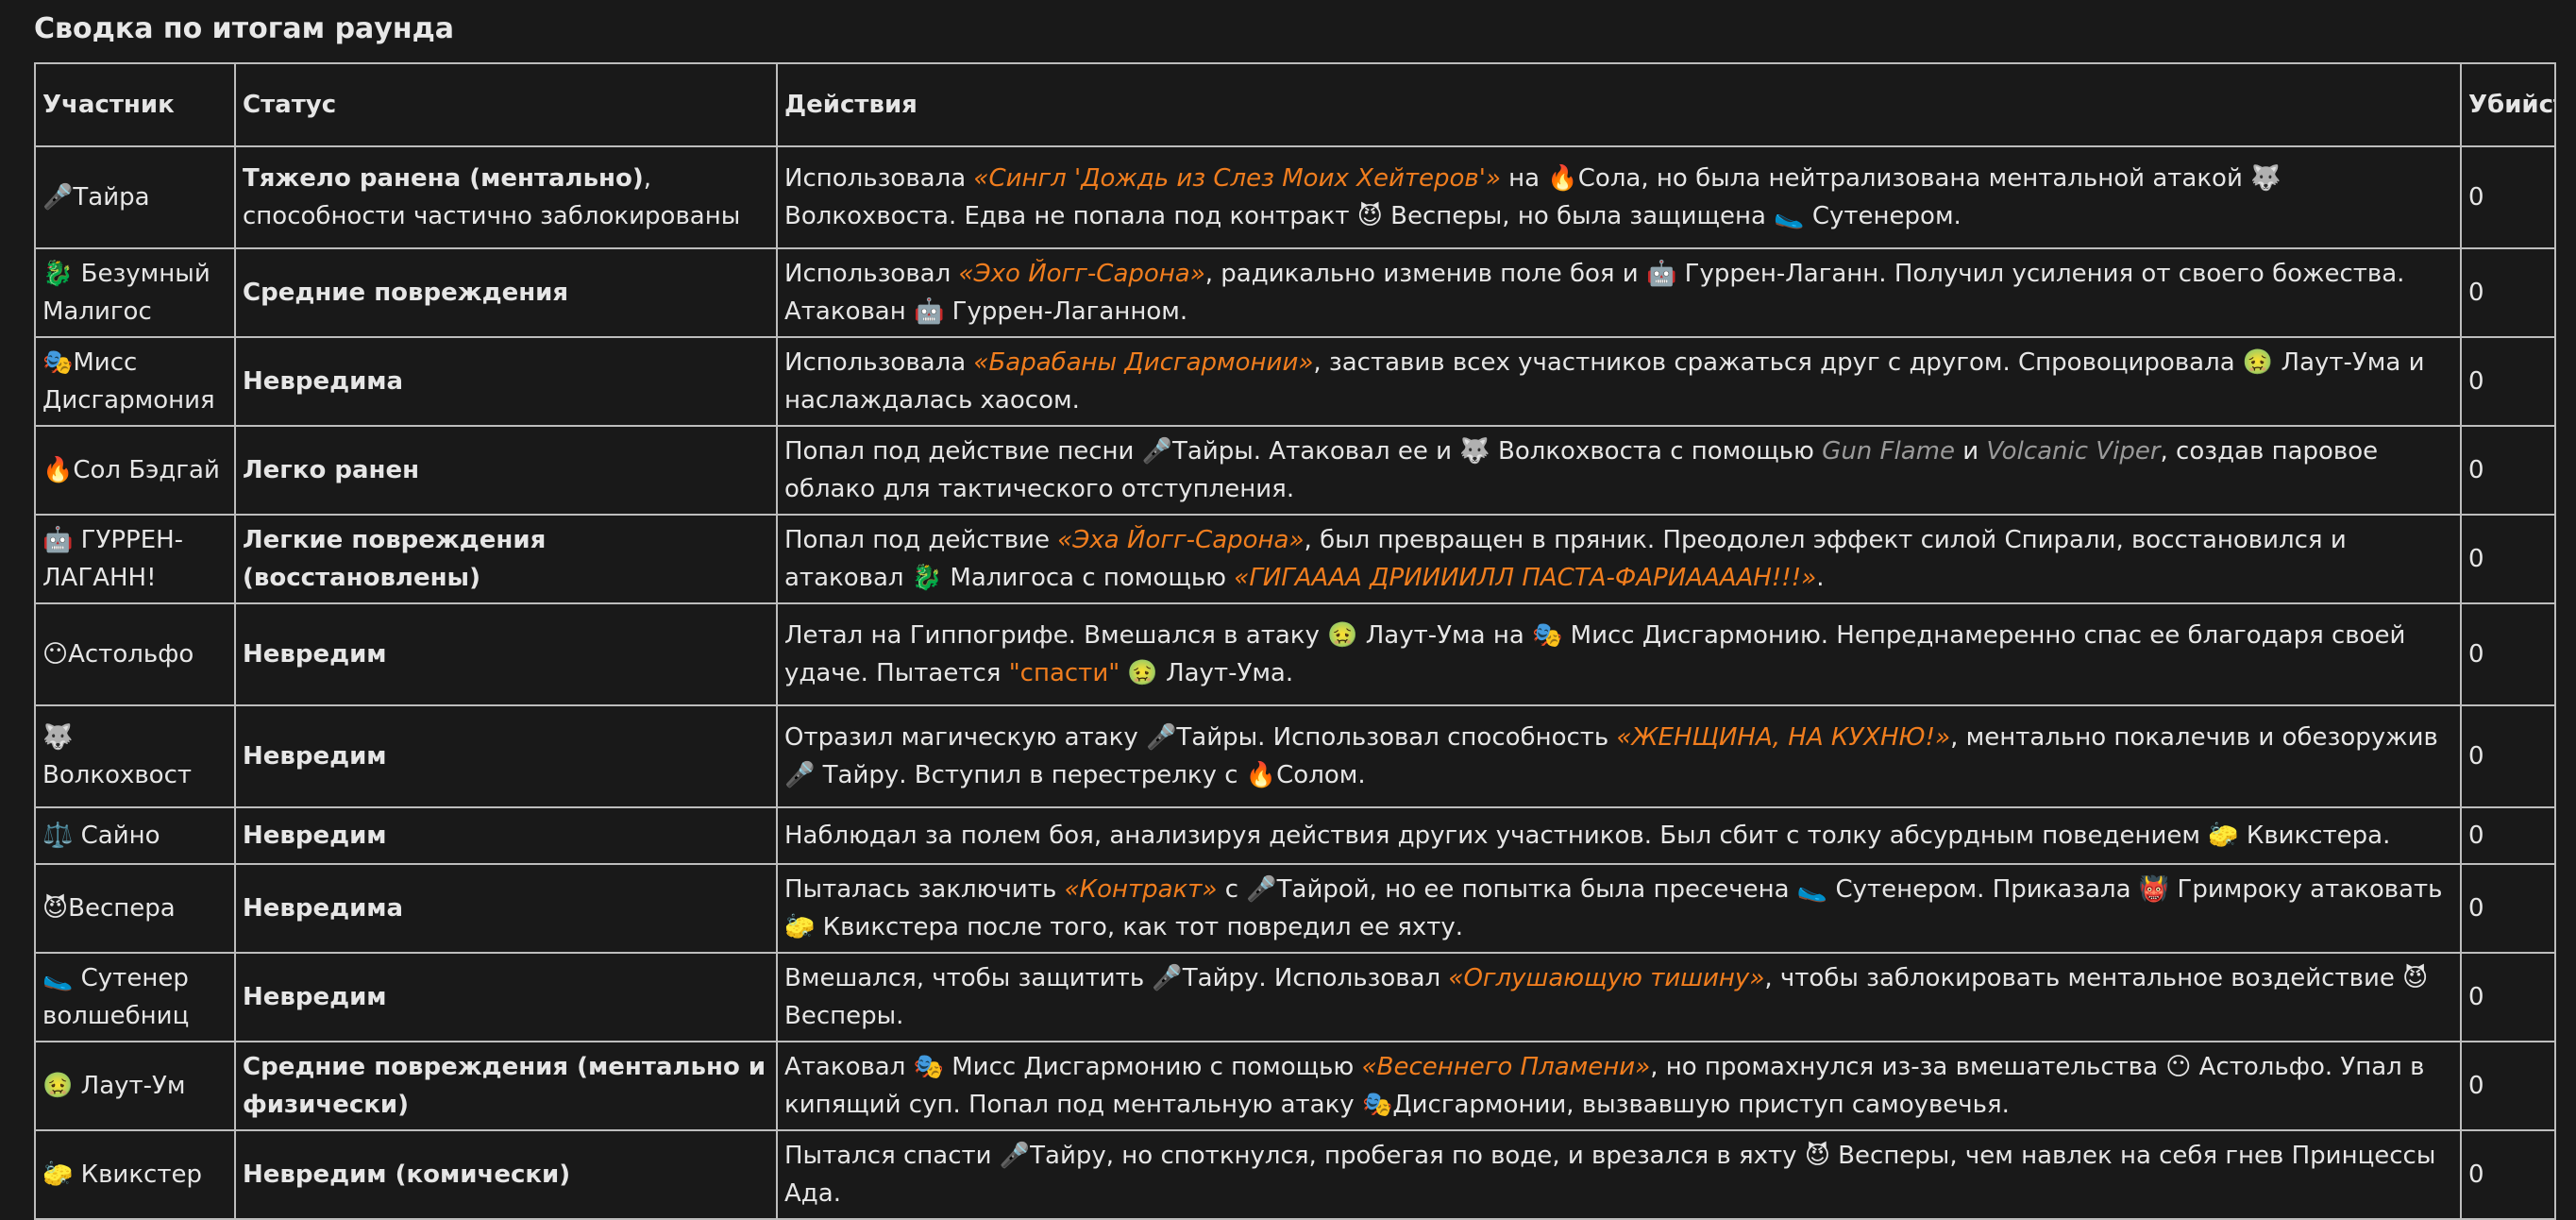 Image resolution: width=2576 pixels, height=1220 pixels. I want to click on ability-name: «Сингл 'Дождь из Слез Моих Хейтеров'», so click(1237, 178).